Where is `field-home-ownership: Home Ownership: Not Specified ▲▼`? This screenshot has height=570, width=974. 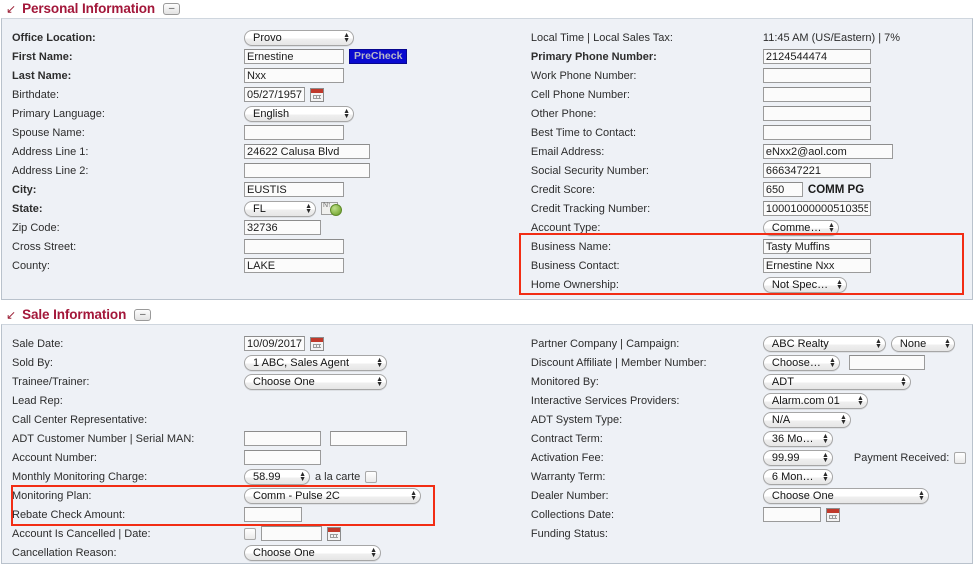 field-home-ownership: Home Ownership: Not Specified ▲▼ is located at coordinates (751, 284).